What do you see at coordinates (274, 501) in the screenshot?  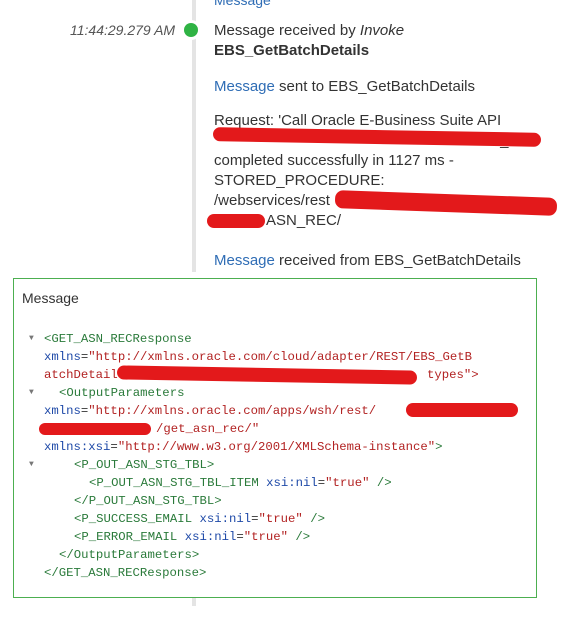 I see `xml-line: </P_OUT_ASN_STG_TBL>` at bounding box center [274, 501].